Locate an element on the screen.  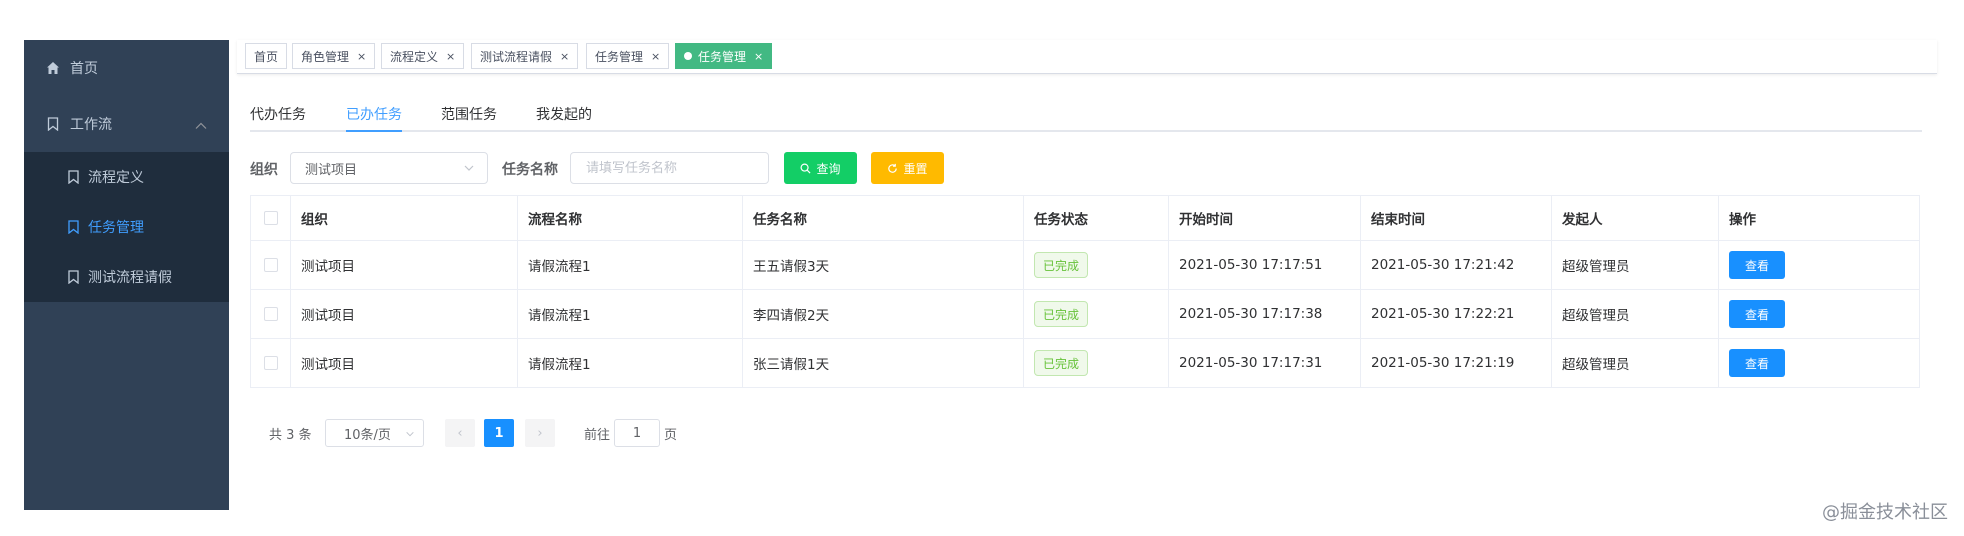
sidebar-item-task-management: 任务管理 is located at coordinates (126, 227).